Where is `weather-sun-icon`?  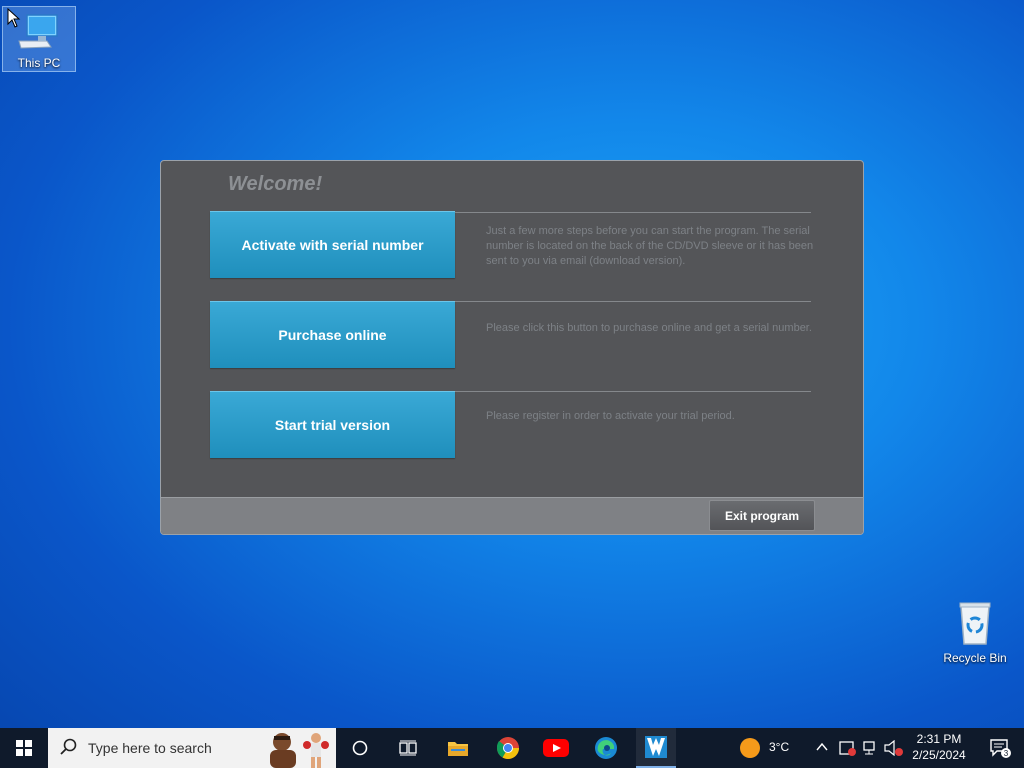
weather-sun-icon is located at coordinates (750, 748).